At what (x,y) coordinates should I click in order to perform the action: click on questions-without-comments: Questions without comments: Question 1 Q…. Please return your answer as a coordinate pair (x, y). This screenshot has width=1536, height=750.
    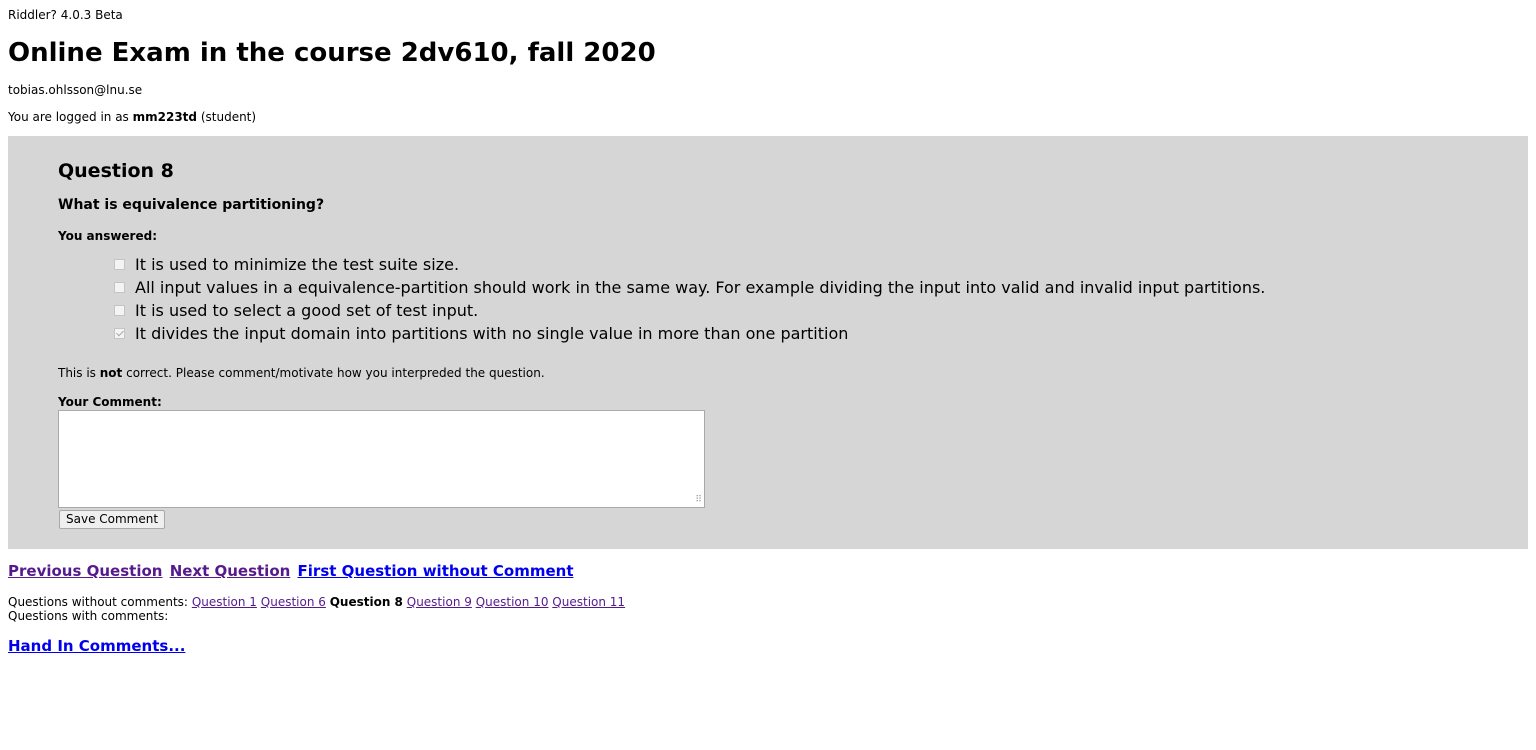
    Looking at the image, I should click on (316, 602).